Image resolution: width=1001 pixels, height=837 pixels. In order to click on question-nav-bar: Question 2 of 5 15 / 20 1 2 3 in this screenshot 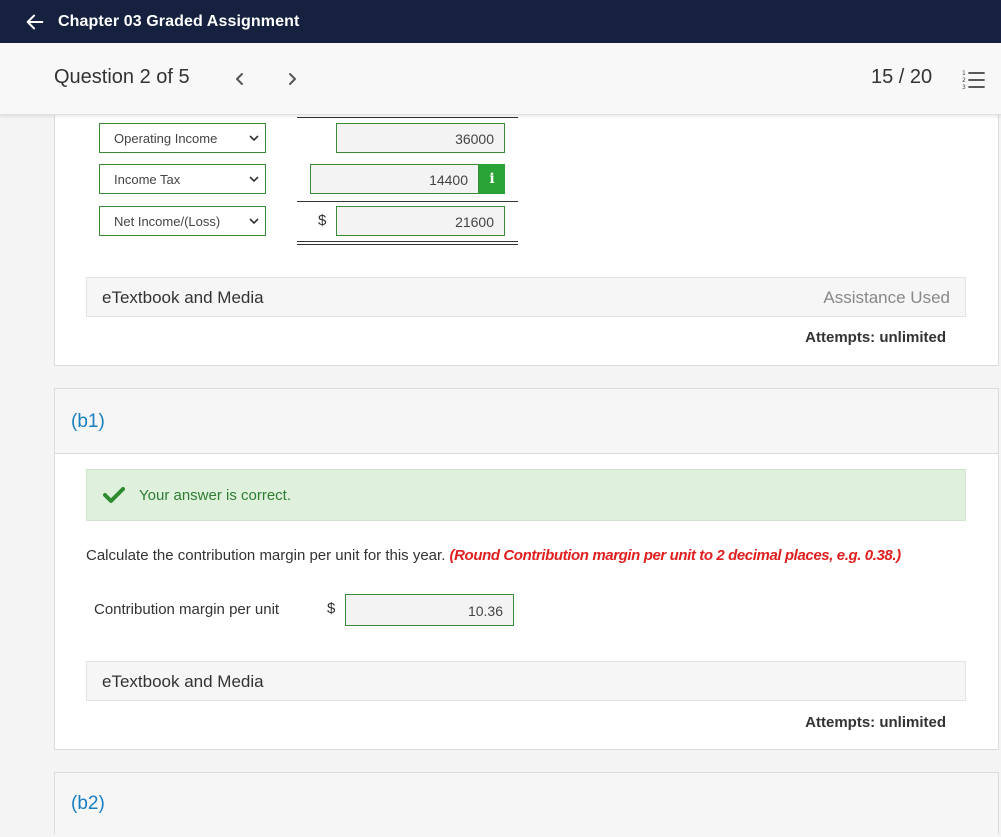, I will do `click(500, 79)`.